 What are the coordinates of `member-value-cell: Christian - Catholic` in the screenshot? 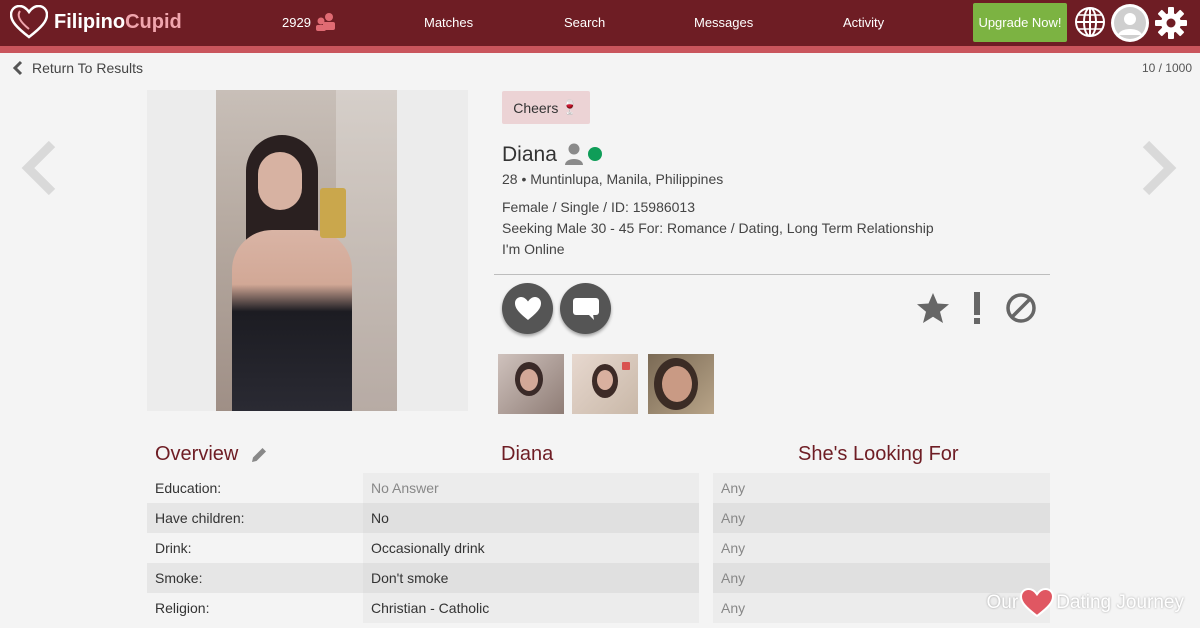 It's located at (531, 608).